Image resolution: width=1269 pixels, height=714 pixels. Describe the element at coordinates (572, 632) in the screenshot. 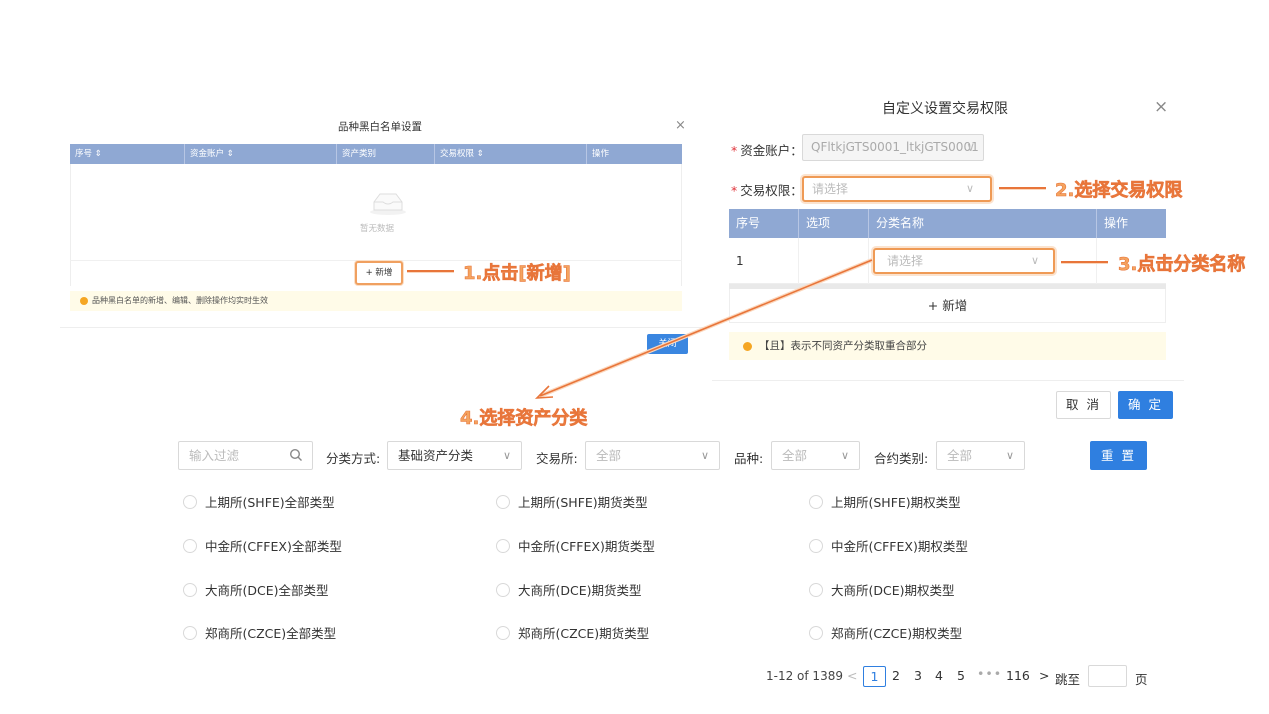

I see `option-item: 郑商所(CZCE)期货类型` at that location.